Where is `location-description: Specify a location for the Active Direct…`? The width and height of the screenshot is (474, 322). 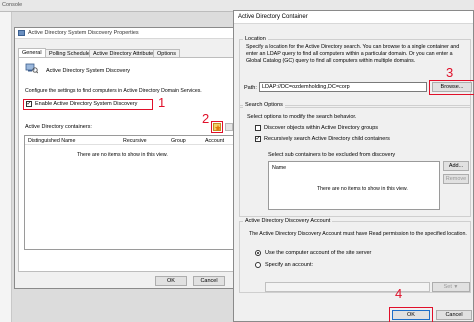
location-description: Specify a location for the Active Direct… is located at coordinates (353, 54).